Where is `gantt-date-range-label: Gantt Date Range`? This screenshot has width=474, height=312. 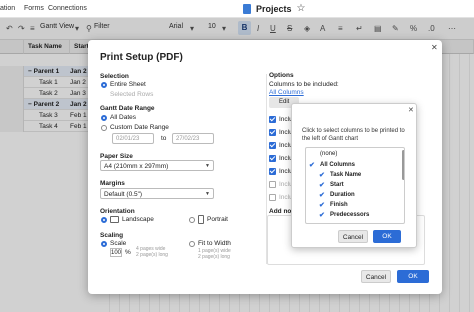 gantt-date-range-label: Gantt Date Range is located at coordinates (127, 108).